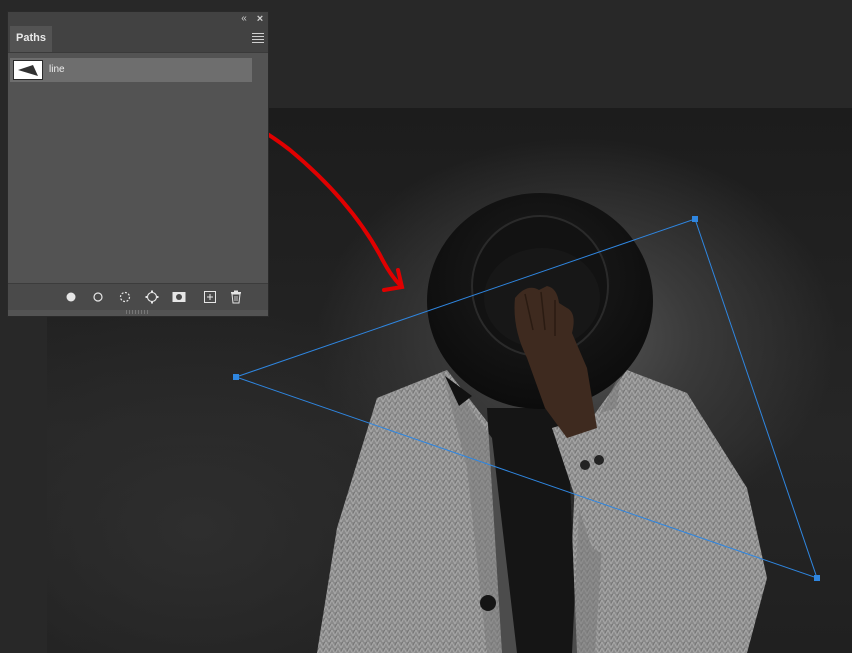 The width and height of the screenshot is (852, 653). What do you see at coordinates (236, 297) in the screenshot?
I see `delete-path-icon` at bounding box center [236, 297].